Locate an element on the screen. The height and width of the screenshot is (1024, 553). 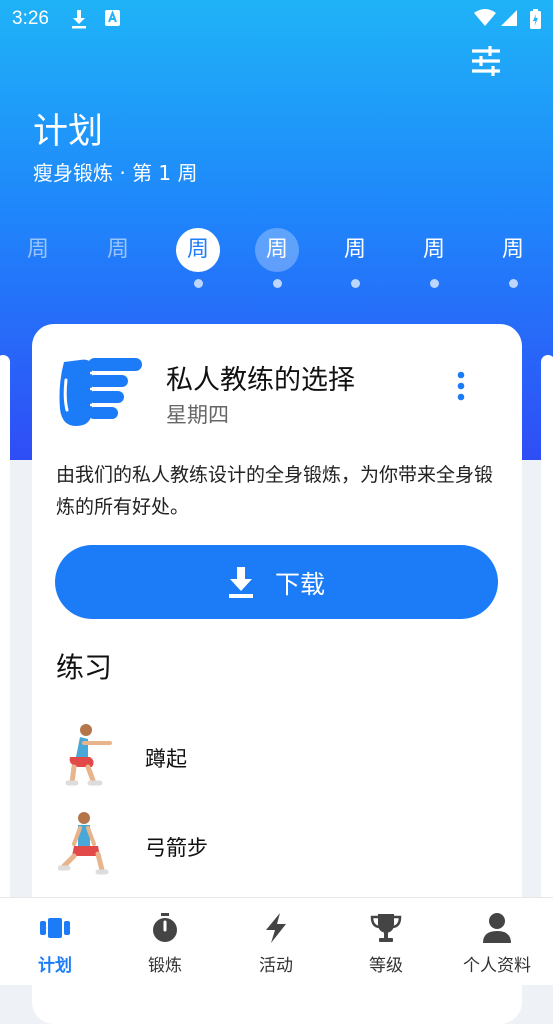
workout-day: 星期四 is located at coordinates (197, 415).